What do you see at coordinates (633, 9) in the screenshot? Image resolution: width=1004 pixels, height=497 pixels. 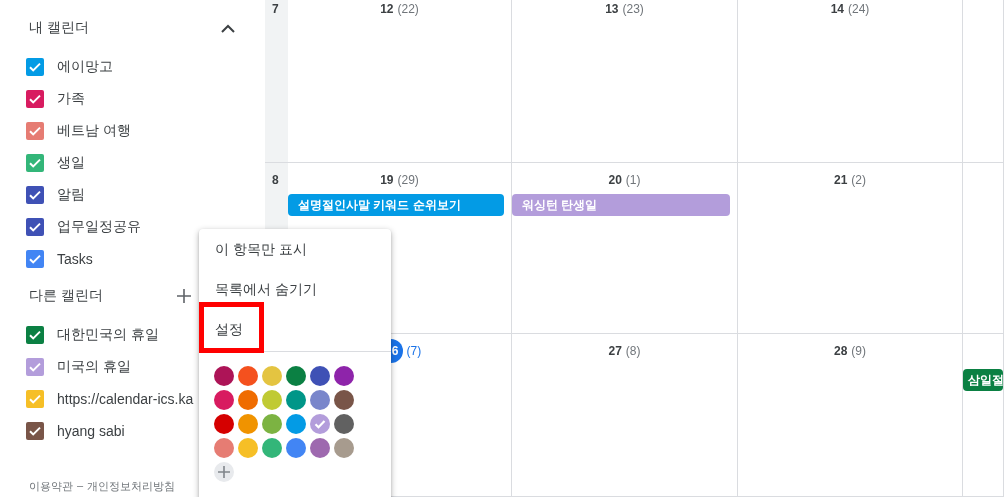 I see `lunar-date: (23)` at bounding box center [633, 9].